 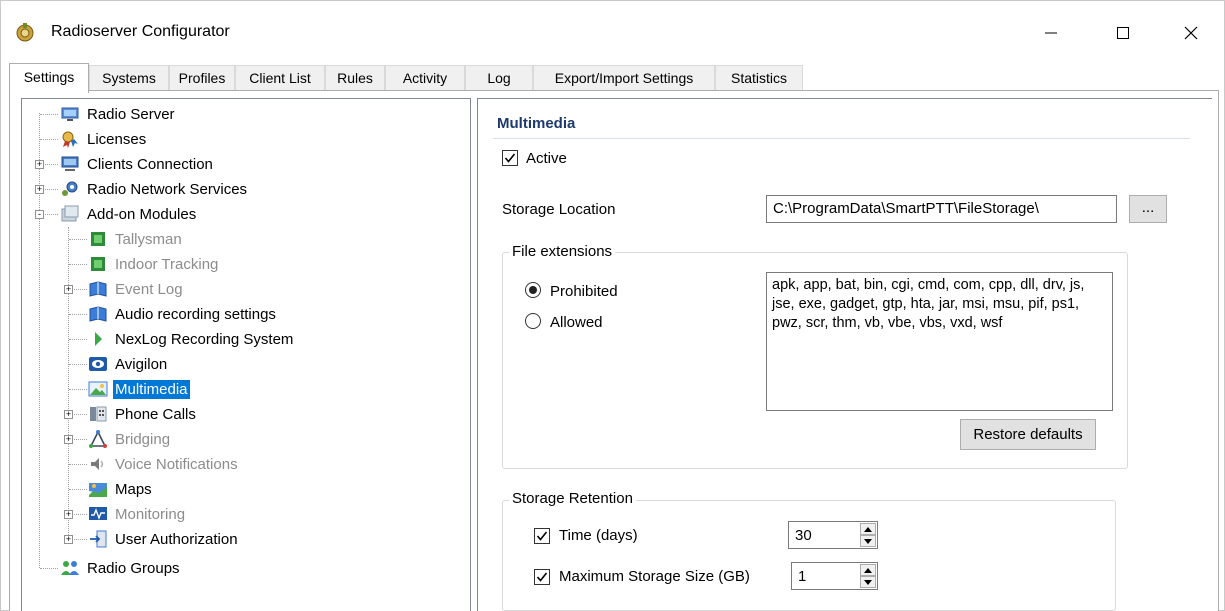 What do you see at coordinates (133, 489) in the screenshot?
I see `tree-item-label: Maps` at bounding box center [133, 489].